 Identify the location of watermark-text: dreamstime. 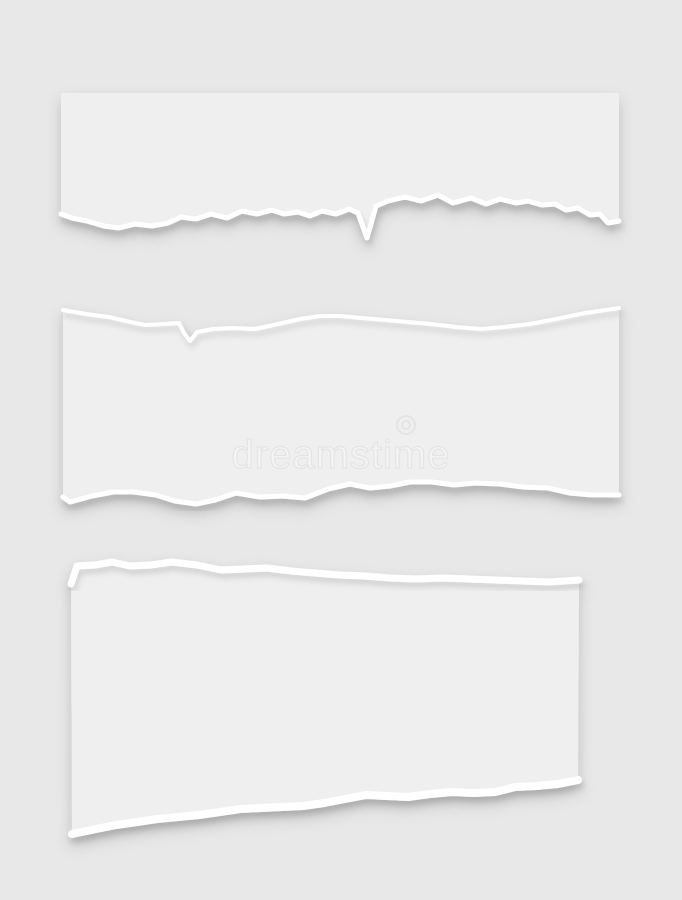
(341, 455).